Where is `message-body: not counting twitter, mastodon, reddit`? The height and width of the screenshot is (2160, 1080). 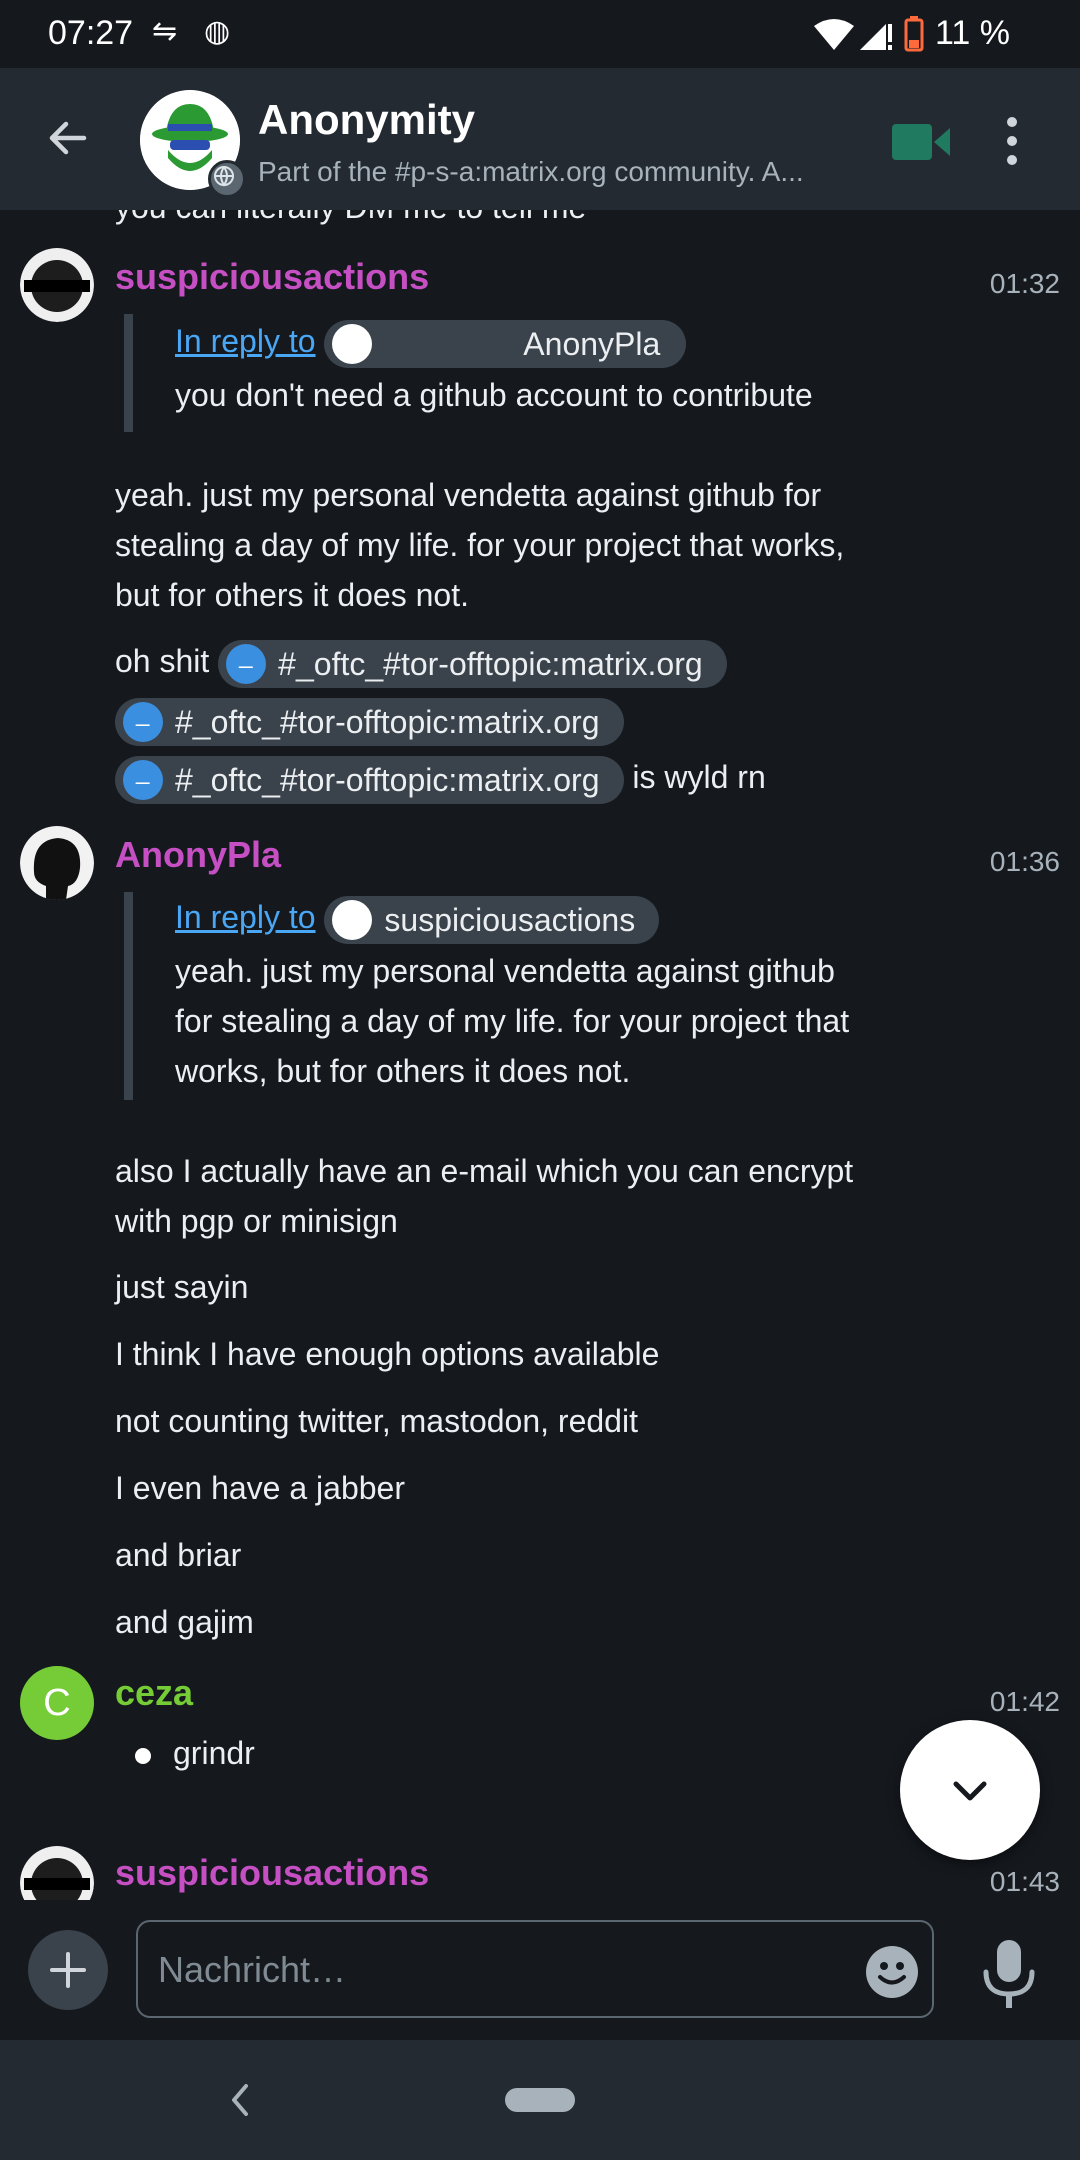
message-body: not counting twitter, mastodon, reddit is located at coordinates (376, 1421).